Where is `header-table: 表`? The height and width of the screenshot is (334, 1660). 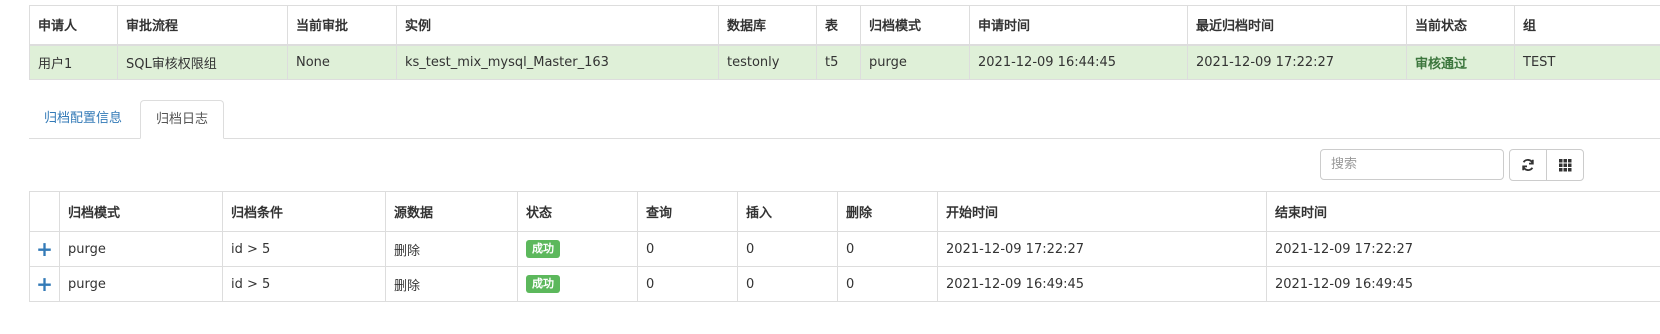 header-table: 表 is located at coordinates (838, 25).